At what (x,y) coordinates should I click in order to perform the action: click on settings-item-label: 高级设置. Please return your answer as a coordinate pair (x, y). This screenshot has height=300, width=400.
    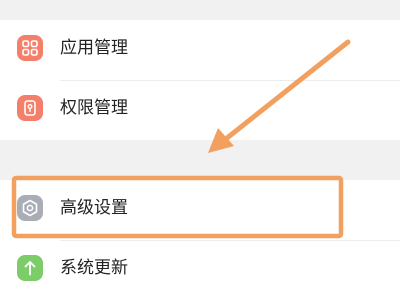
    Looking at the image, I should click on (94, 208).